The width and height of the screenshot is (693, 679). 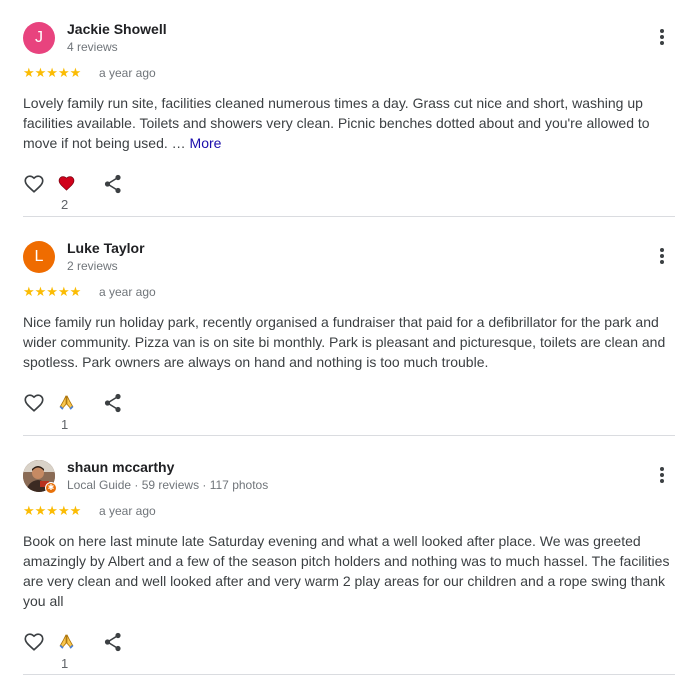 What do you see at coordinates (65, 205) in the screenshot?
I see `reaction-count: 2` at bounding box center [65, 205].